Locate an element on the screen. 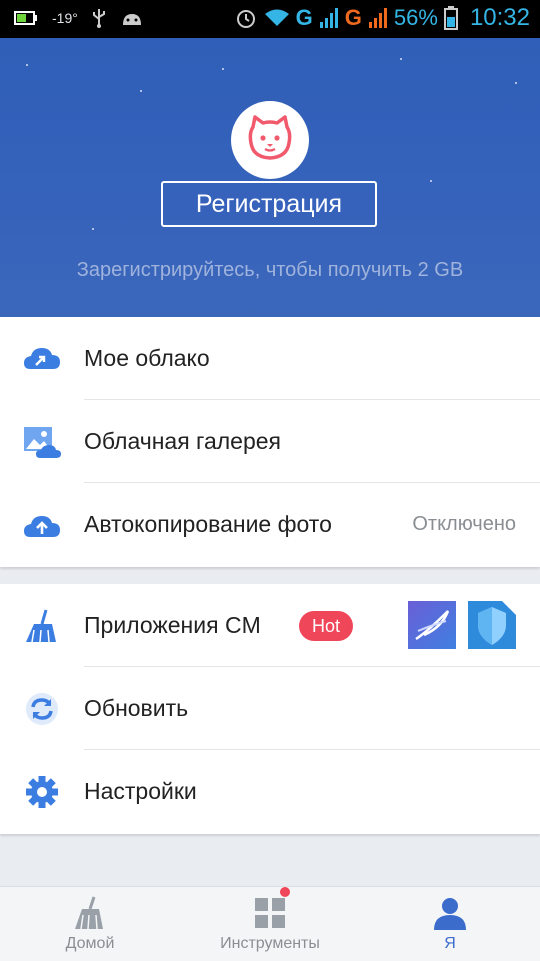 This screenshot has width=540, height=961. tab-label: Инструменты is located at coordinates (270, 943).